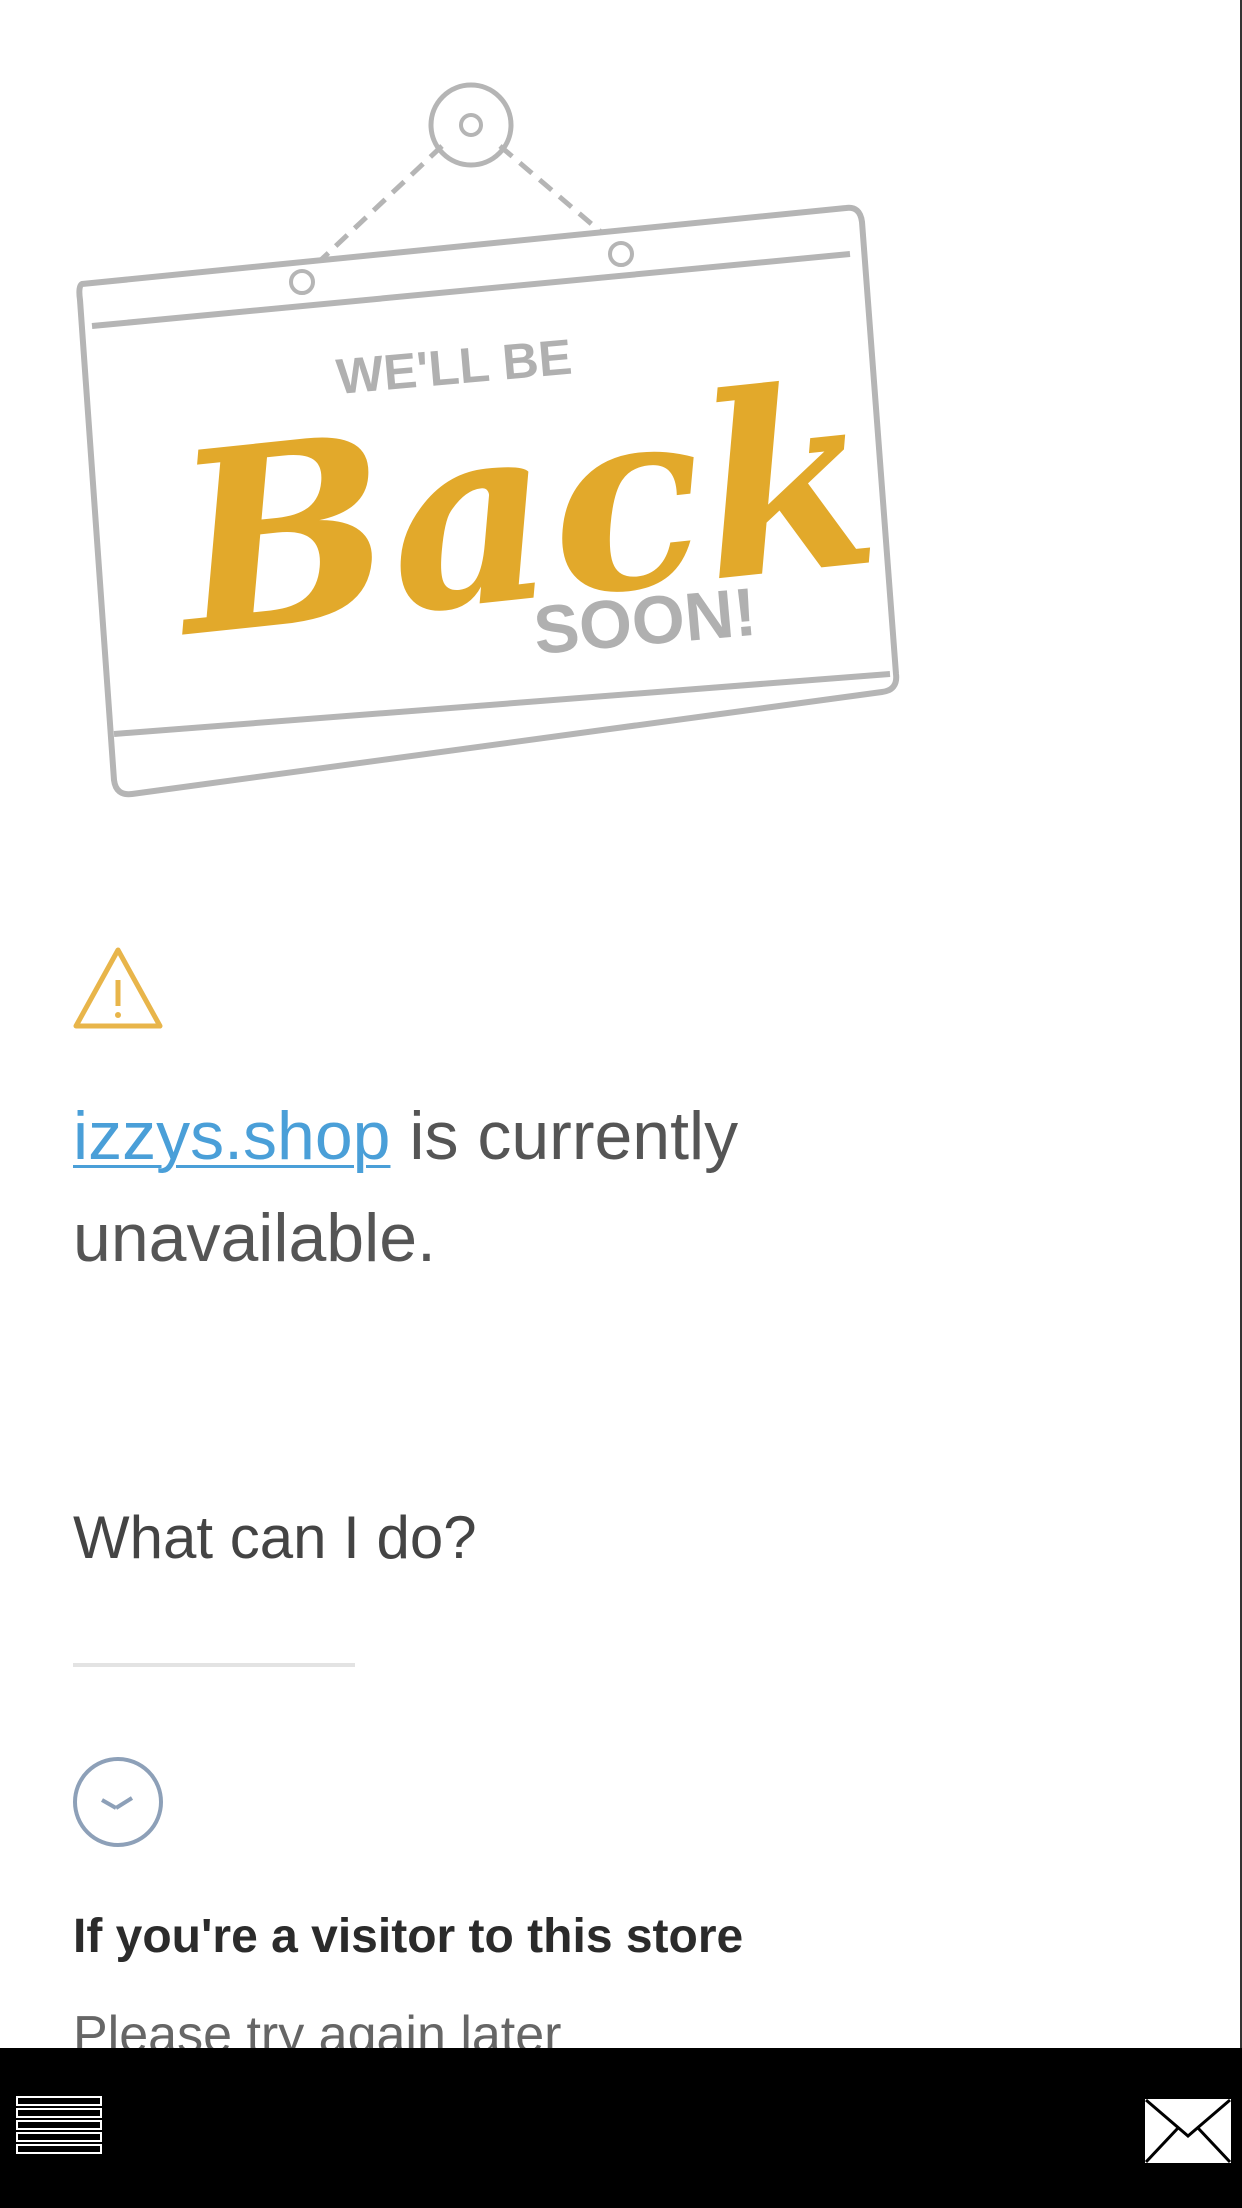 Image resolution: width=1242 pixels, height=2208 pixels. What do you see at coordinates (408, 1936) in the screenshot?
I see `visitor-heading: If you're a visitor to this store` at bounding box center [408, 1936].